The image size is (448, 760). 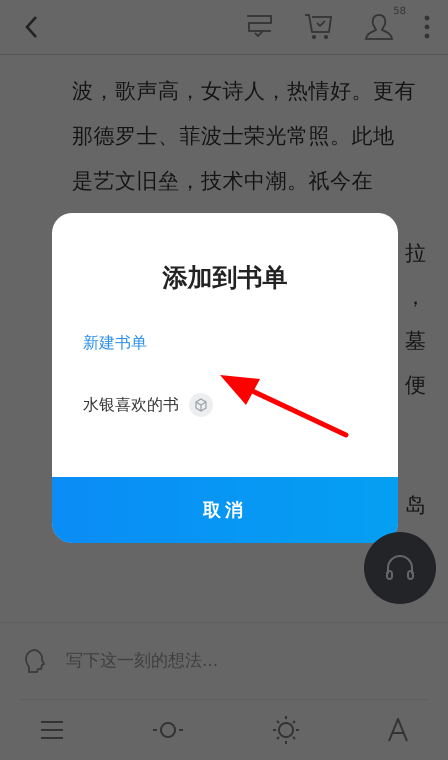 I want to click on book-text-fragment: 便, so click(x=415, y=385).